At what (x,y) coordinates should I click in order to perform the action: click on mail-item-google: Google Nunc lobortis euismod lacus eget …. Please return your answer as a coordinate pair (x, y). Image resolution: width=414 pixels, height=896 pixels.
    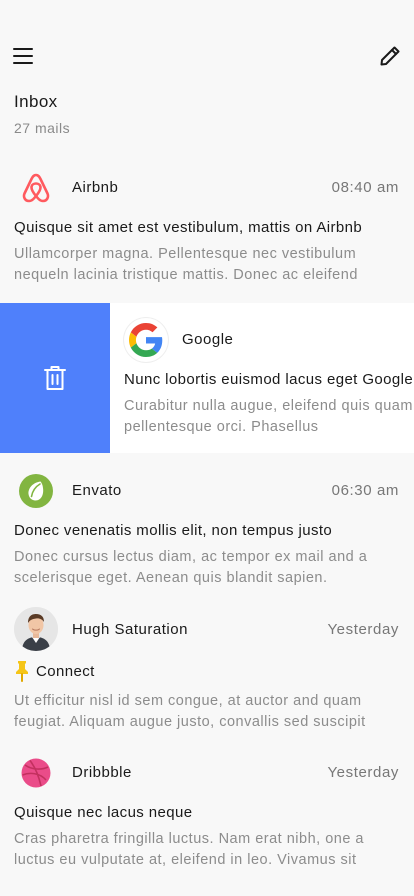
    Looking at the image, I should click on (262, 378).